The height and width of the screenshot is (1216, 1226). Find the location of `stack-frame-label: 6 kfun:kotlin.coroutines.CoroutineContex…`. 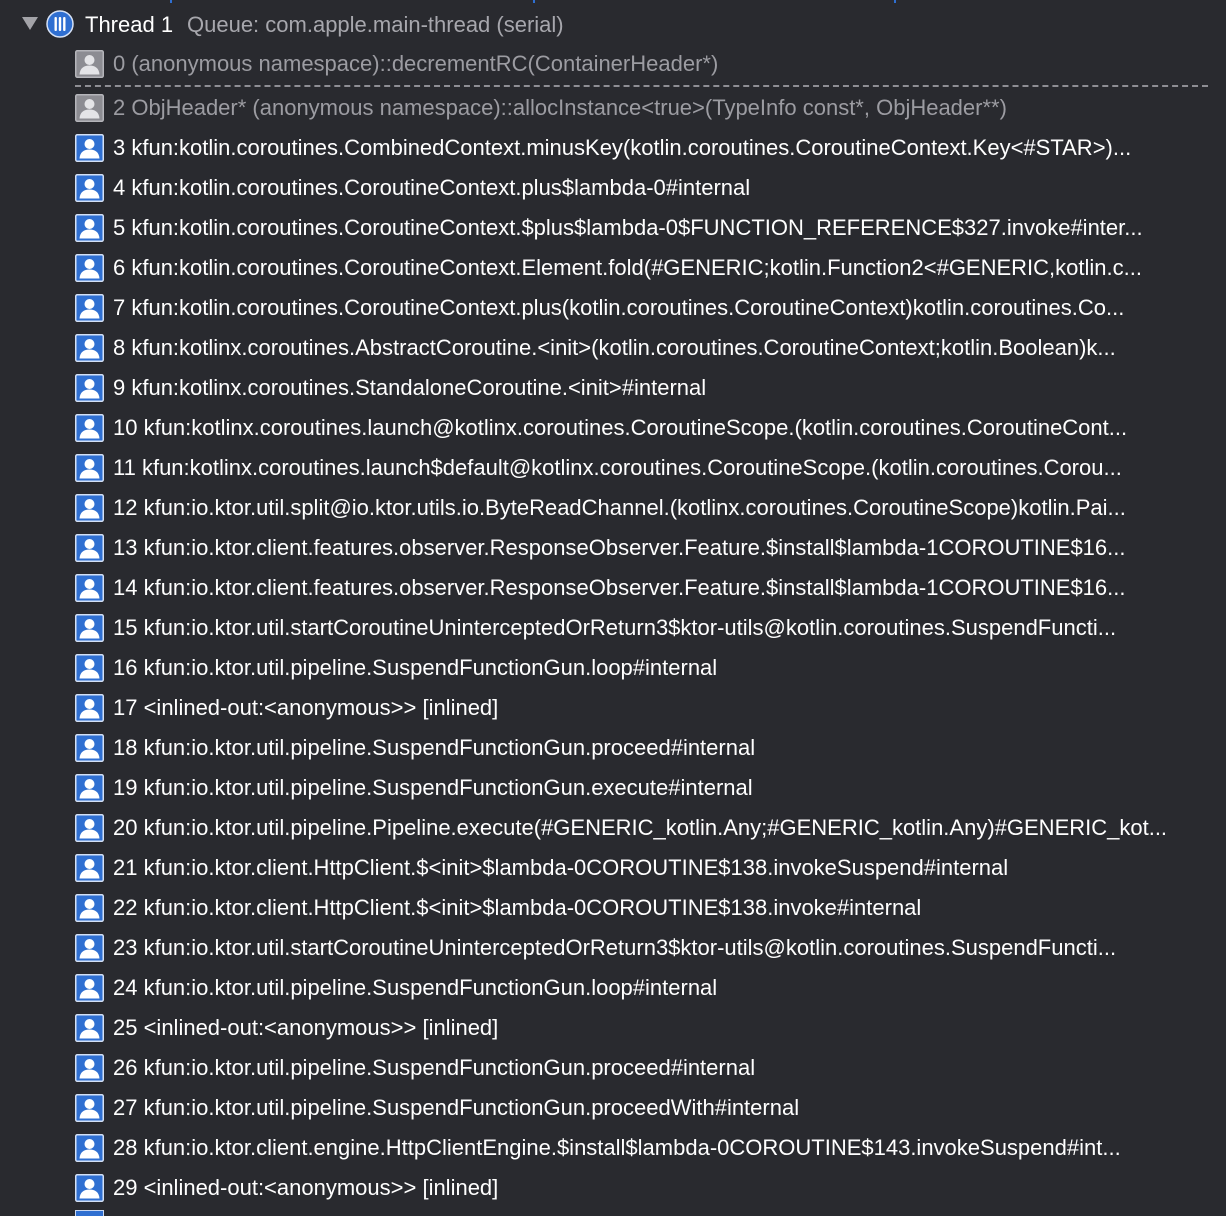

stack-frame-label: 6 kfun:kotlin.coroutines.CoroutineContex… is located at coordinates (627, 267).